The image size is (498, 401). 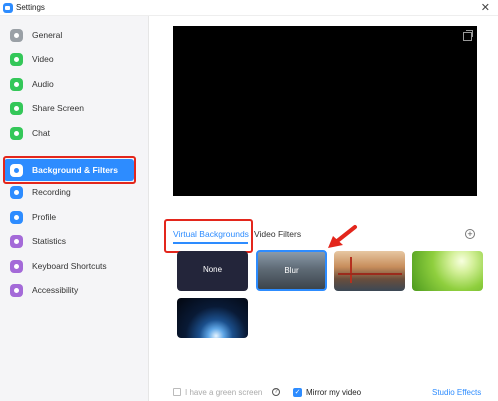 What do you see at coordinates (47, 35) in the screenshot?
I see `sidebar-item-label: General` at bounding box center [47, 35].